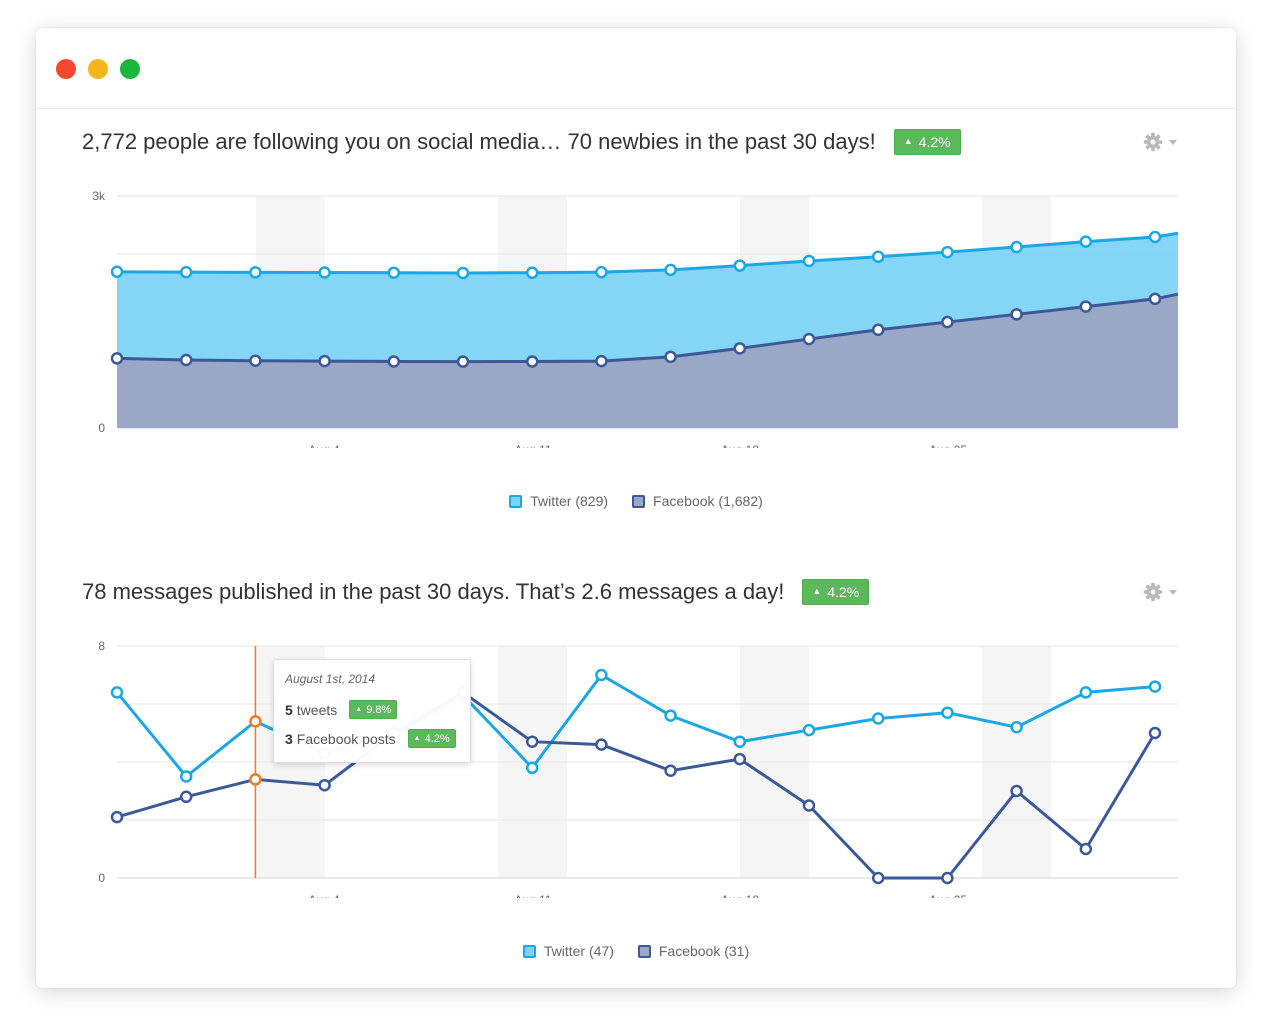 The height and width of the screenshot is (1032, 1272). Describe the element at coordinates (317, 709) in the screenshot. I see `tooltip-label: tweets` at that location.